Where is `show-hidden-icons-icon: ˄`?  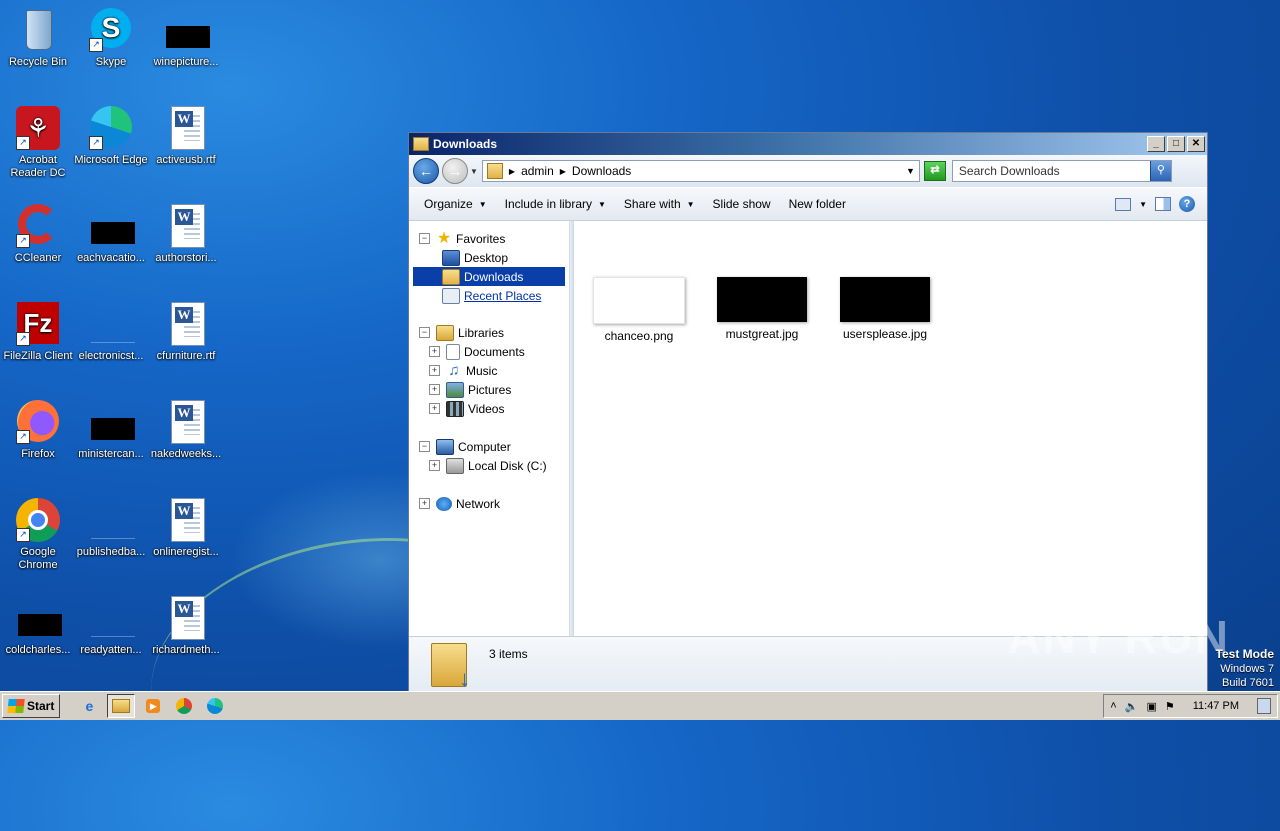 show-hidden-icons-icon: ˄ is located at coordinates (1113, 706).